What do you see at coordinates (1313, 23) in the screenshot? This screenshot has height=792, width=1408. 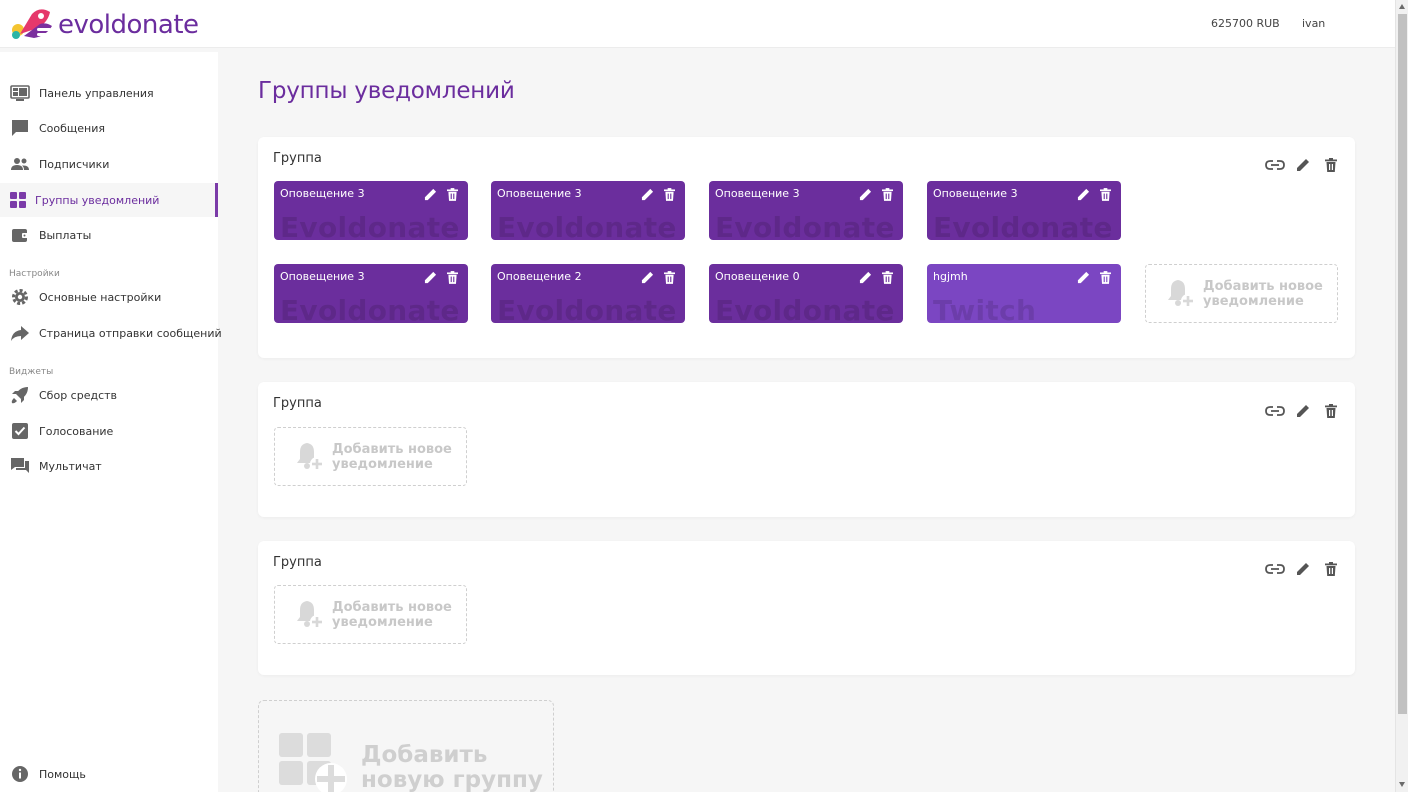 I see `username: ivan` at bounding box center [1313, 23].